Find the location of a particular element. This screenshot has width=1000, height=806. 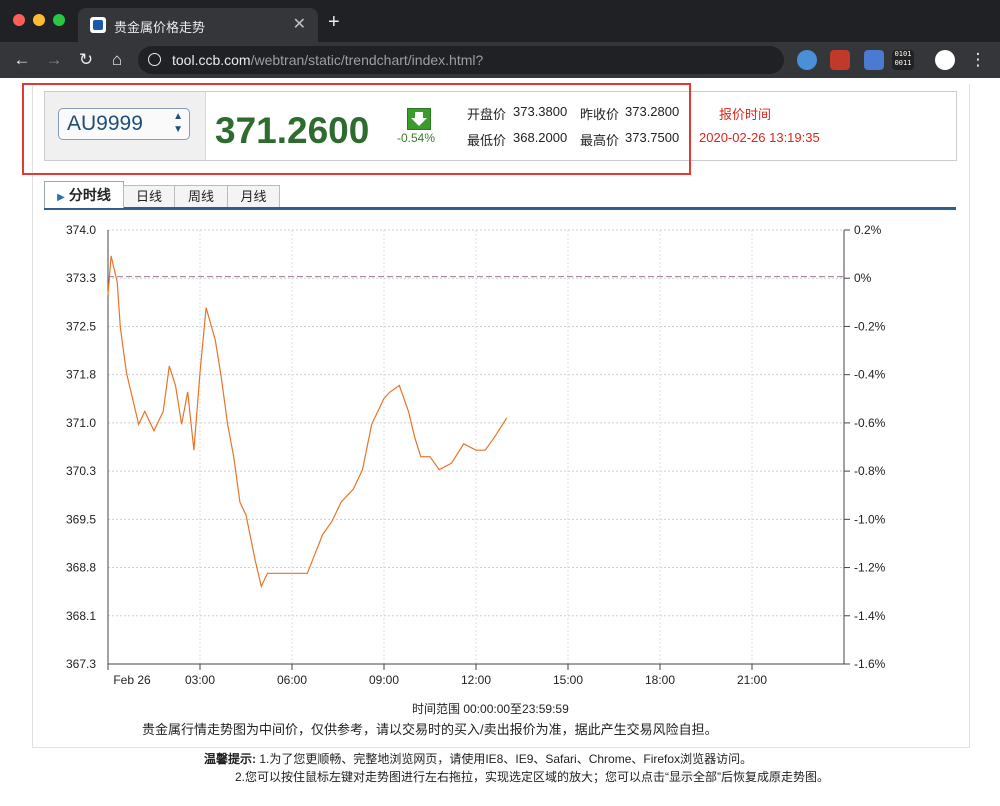

ccb-favicon-icon is located at coordinates (98, 25).